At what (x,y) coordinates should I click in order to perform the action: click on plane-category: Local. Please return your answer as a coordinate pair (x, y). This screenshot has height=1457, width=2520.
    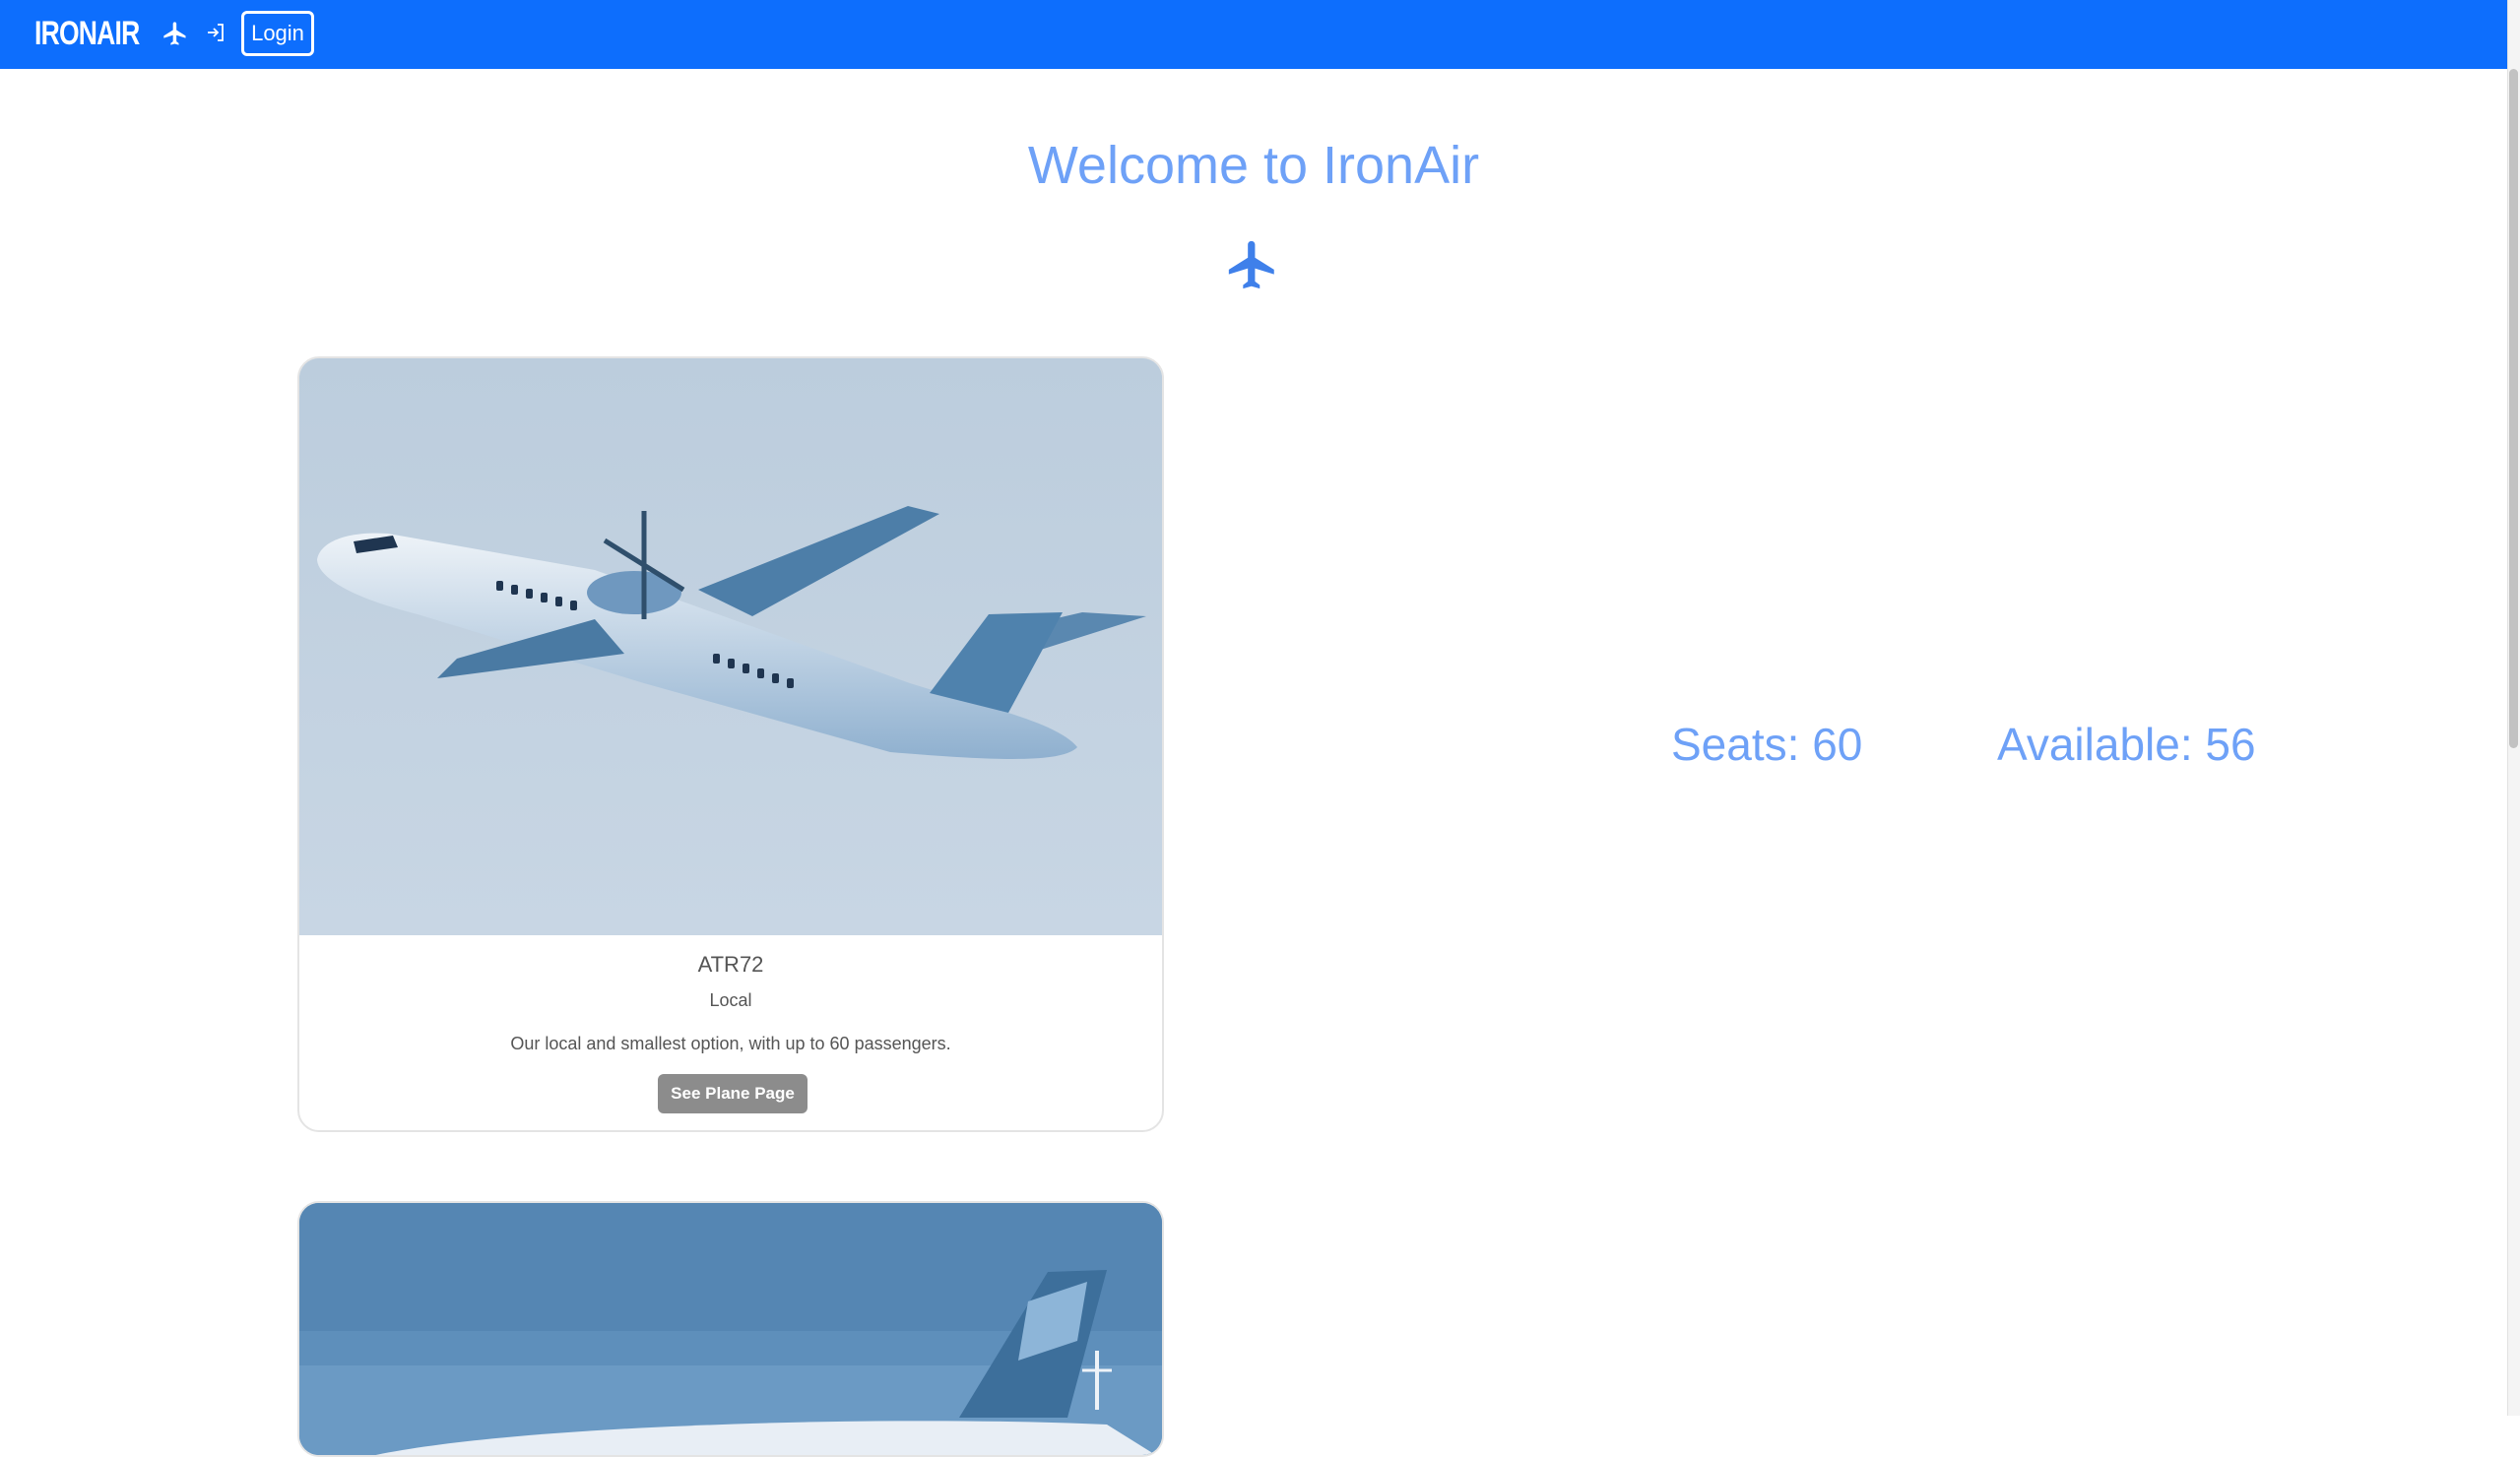
    Looking at the image, I should click on (730, 1000).